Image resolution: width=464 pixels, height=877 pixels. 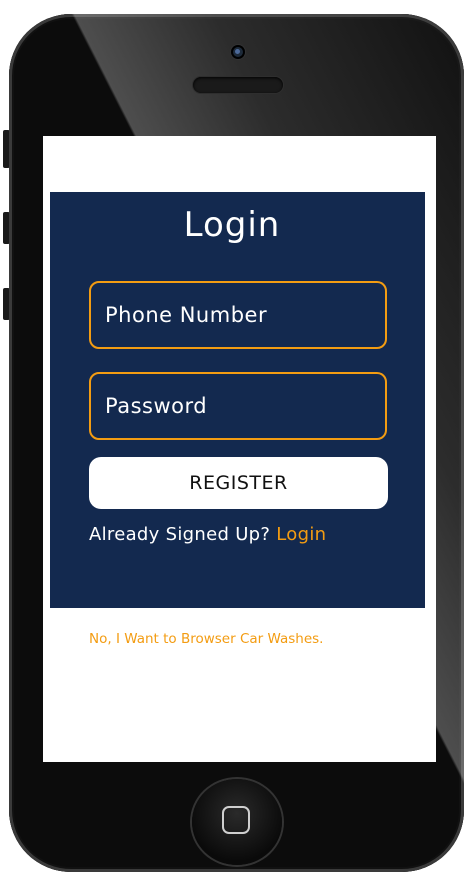 What do you see at coordinates (238, 52) in the screenshot?
I see `front-camera-icon` at bounding box center [238, 52].